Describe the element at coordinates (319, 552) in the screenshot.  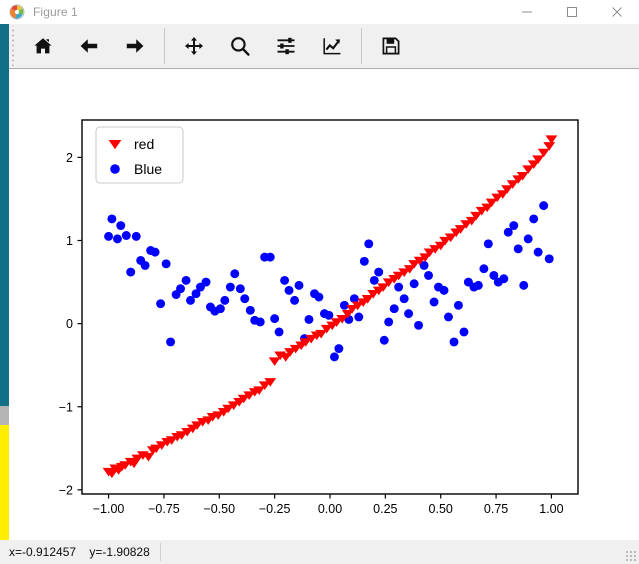
I see `status-bar: x=-0.912457 y=-1.90828` at that location.